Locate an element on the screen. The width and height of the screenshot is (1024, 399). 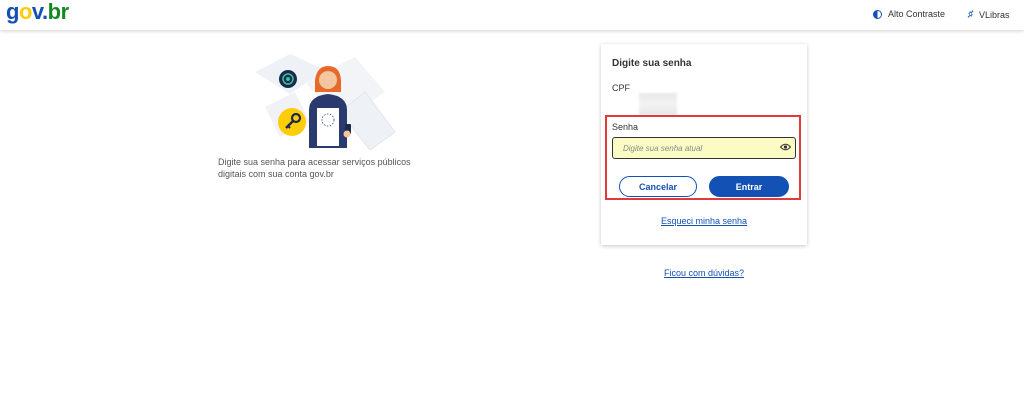
govbr-logo: gov.br is located at coordinates (37, 12).